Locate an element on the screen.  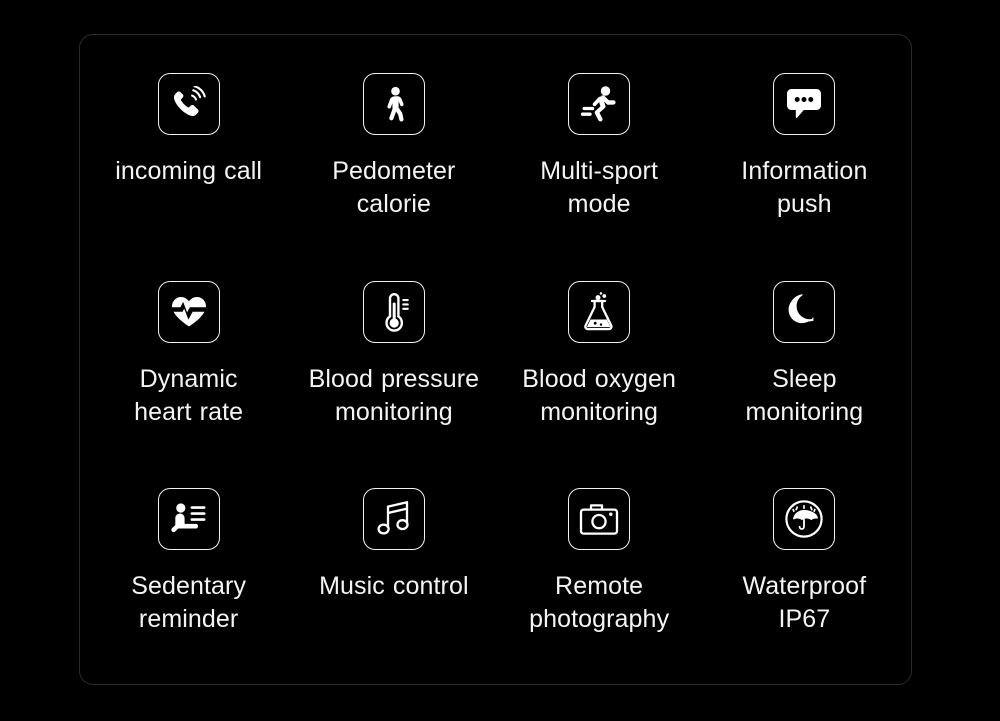
feature-label-line2: heart rate is located at coordinates (189, 411).